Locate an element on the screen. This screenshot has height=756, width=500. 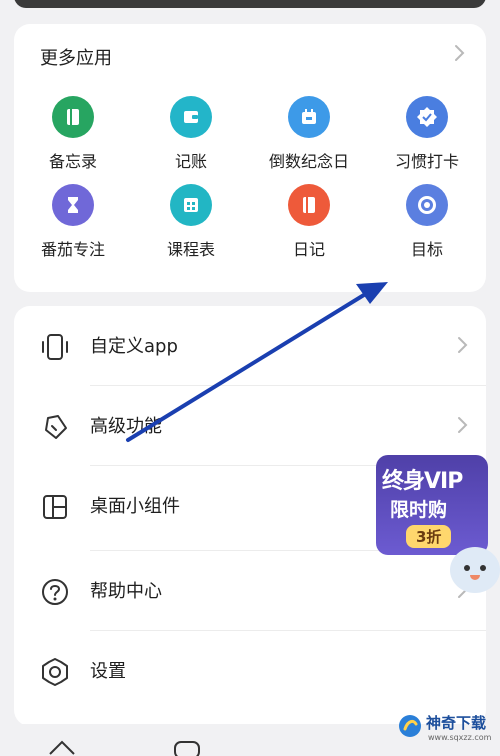
vip-promo-banner: 终身VIP 限时购 3折 is located at coordinates (438, 530).